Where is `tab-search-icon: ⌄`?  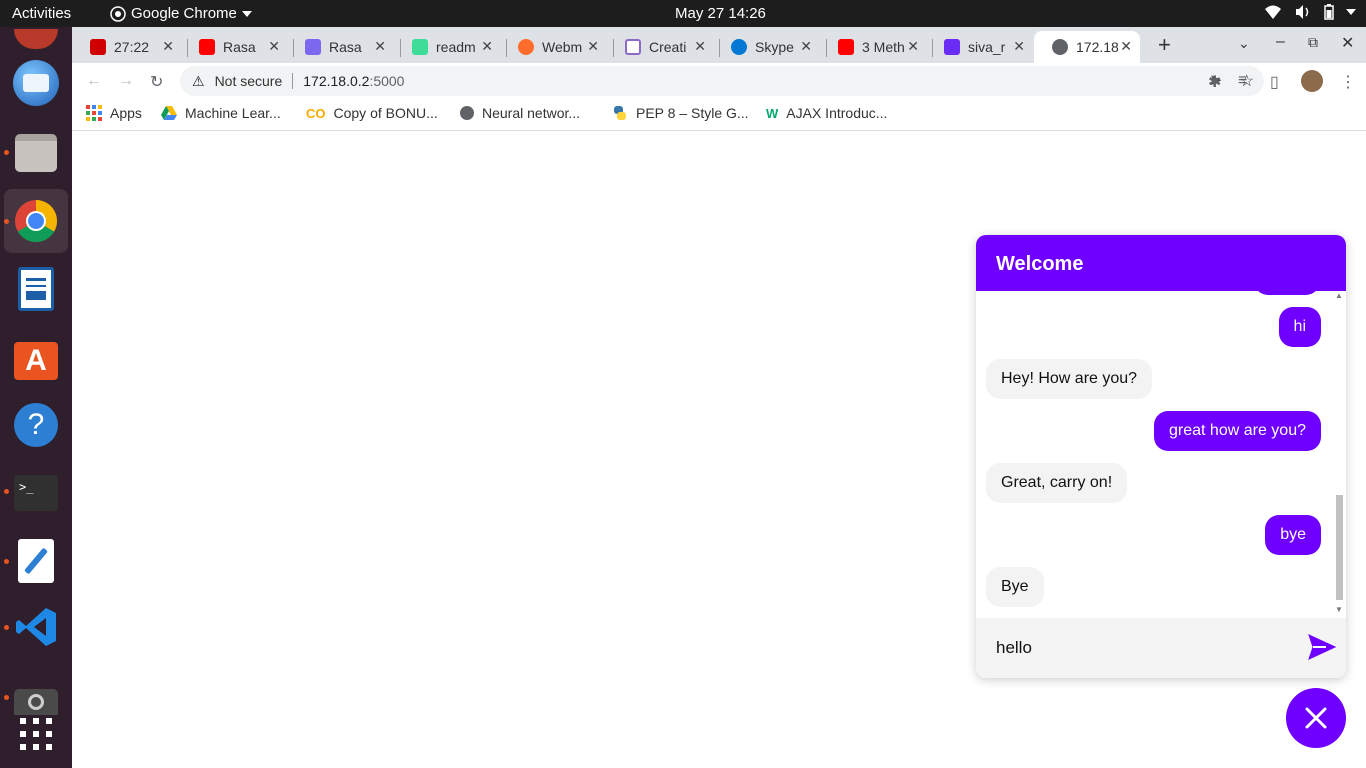
tab-search-icon: ⌄ is located at coordinates (1244, 43).